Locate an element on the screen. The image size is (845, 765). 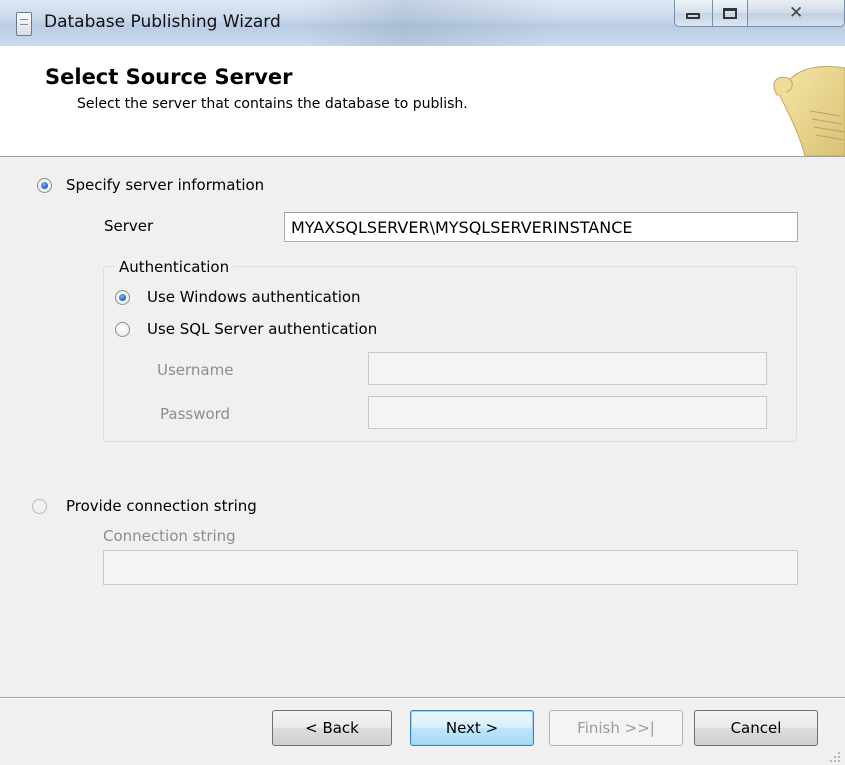
username-label: Username is located at coordinates (195, 370).